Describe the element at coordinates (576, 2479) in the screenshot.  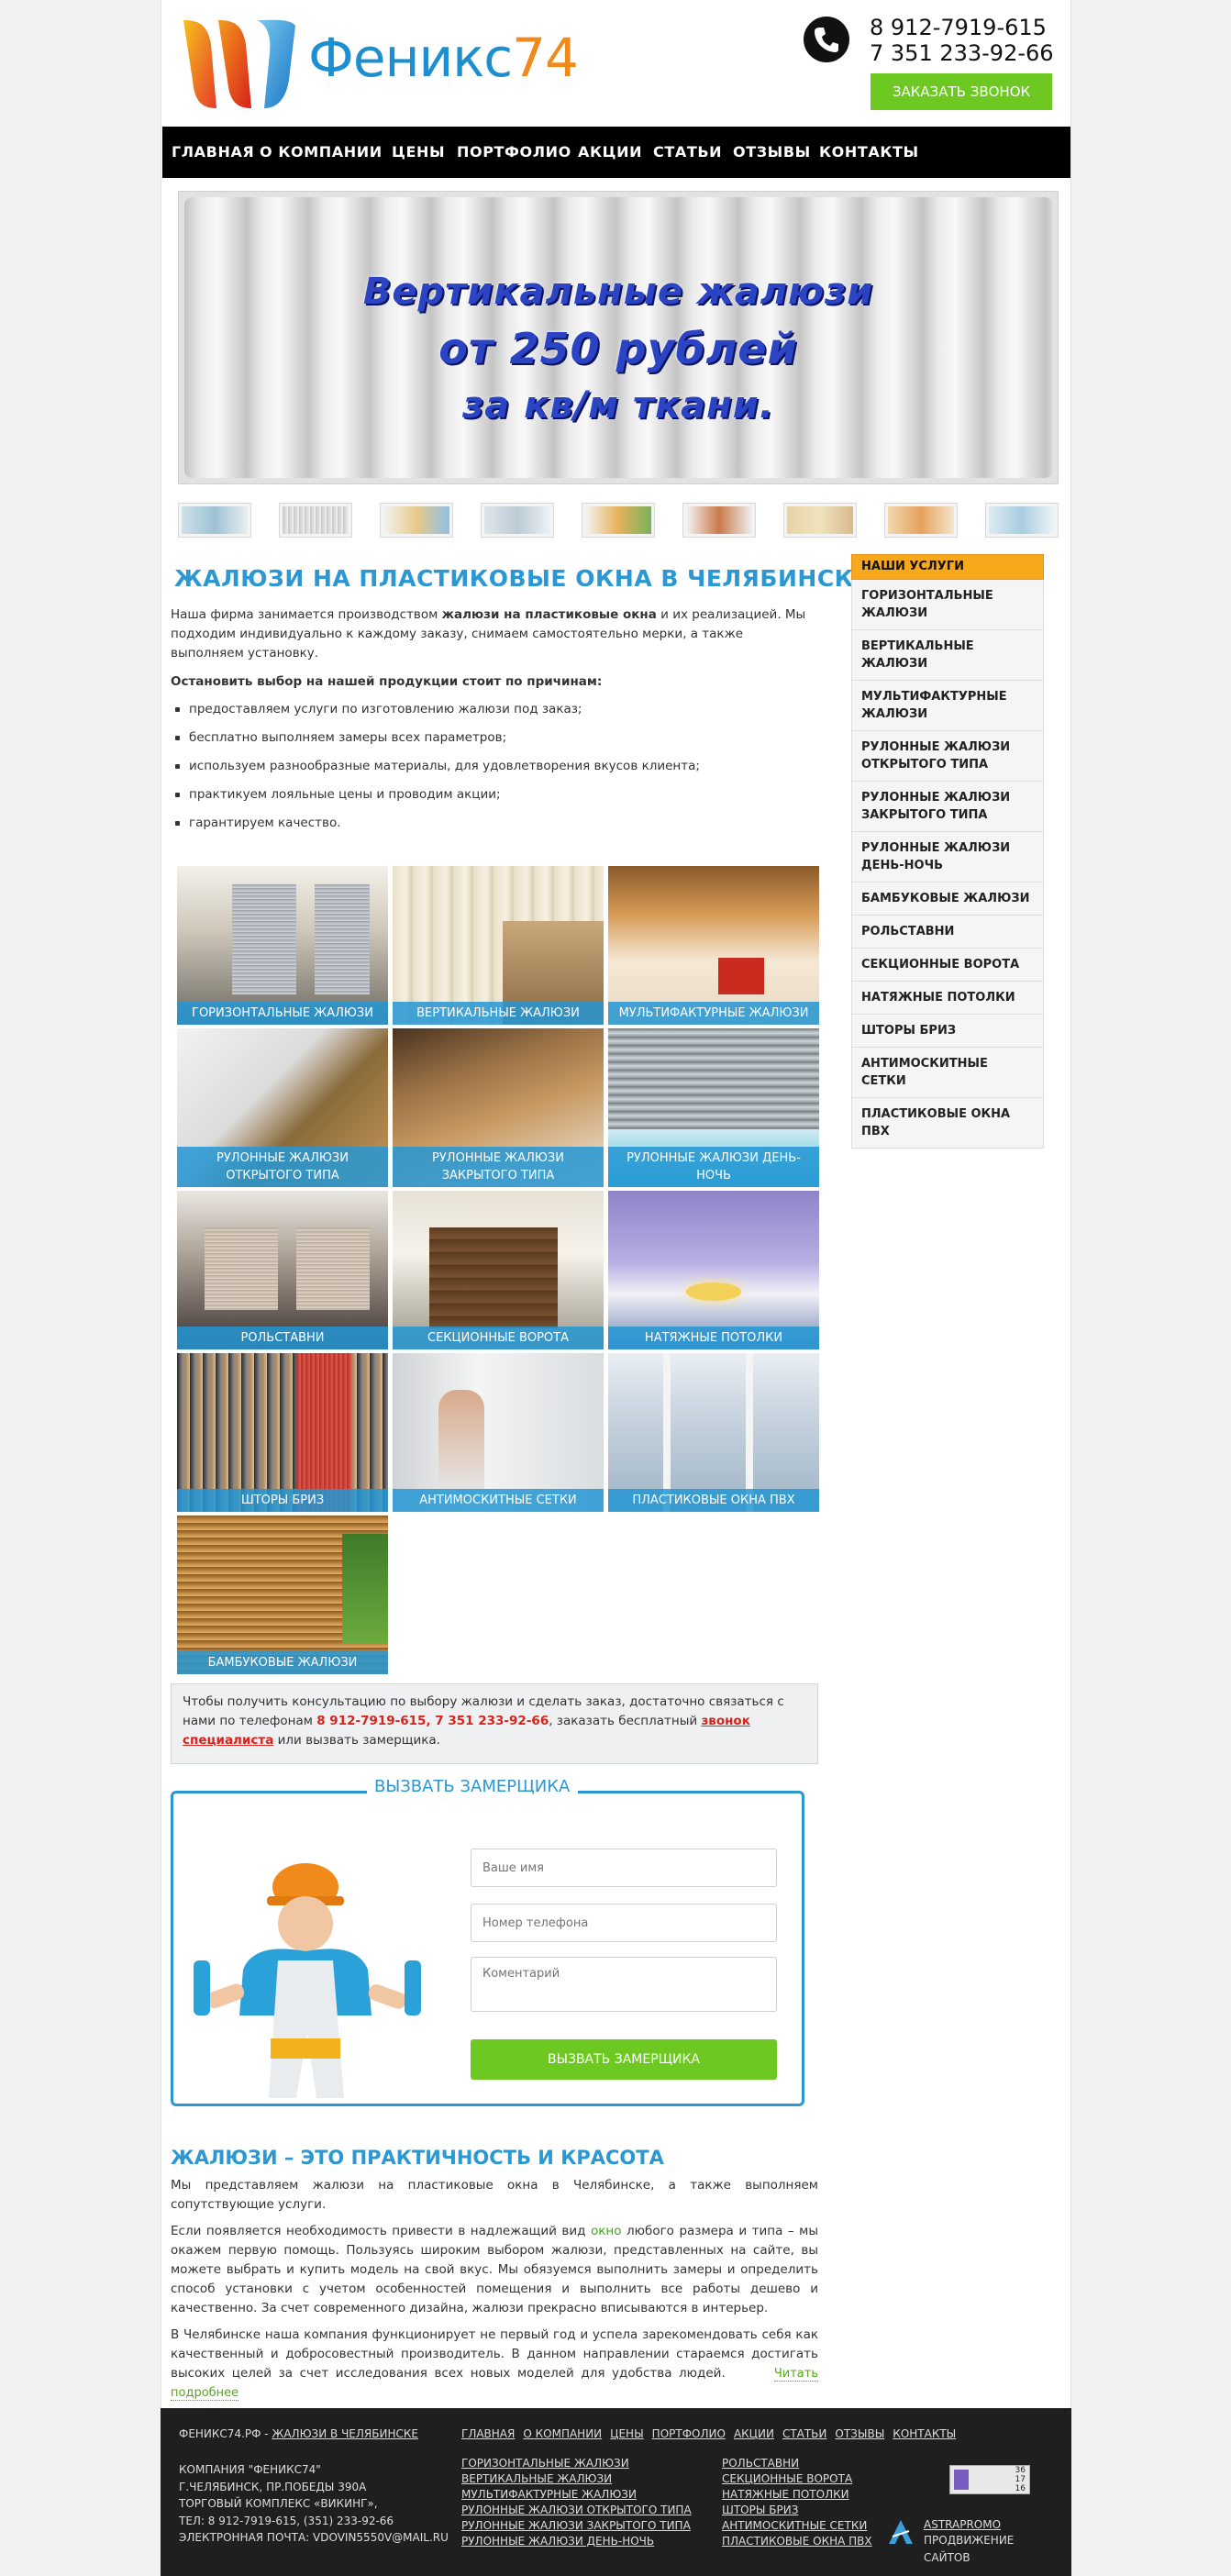
I see `footer-link: Вертикальные жалюзи` at that location.